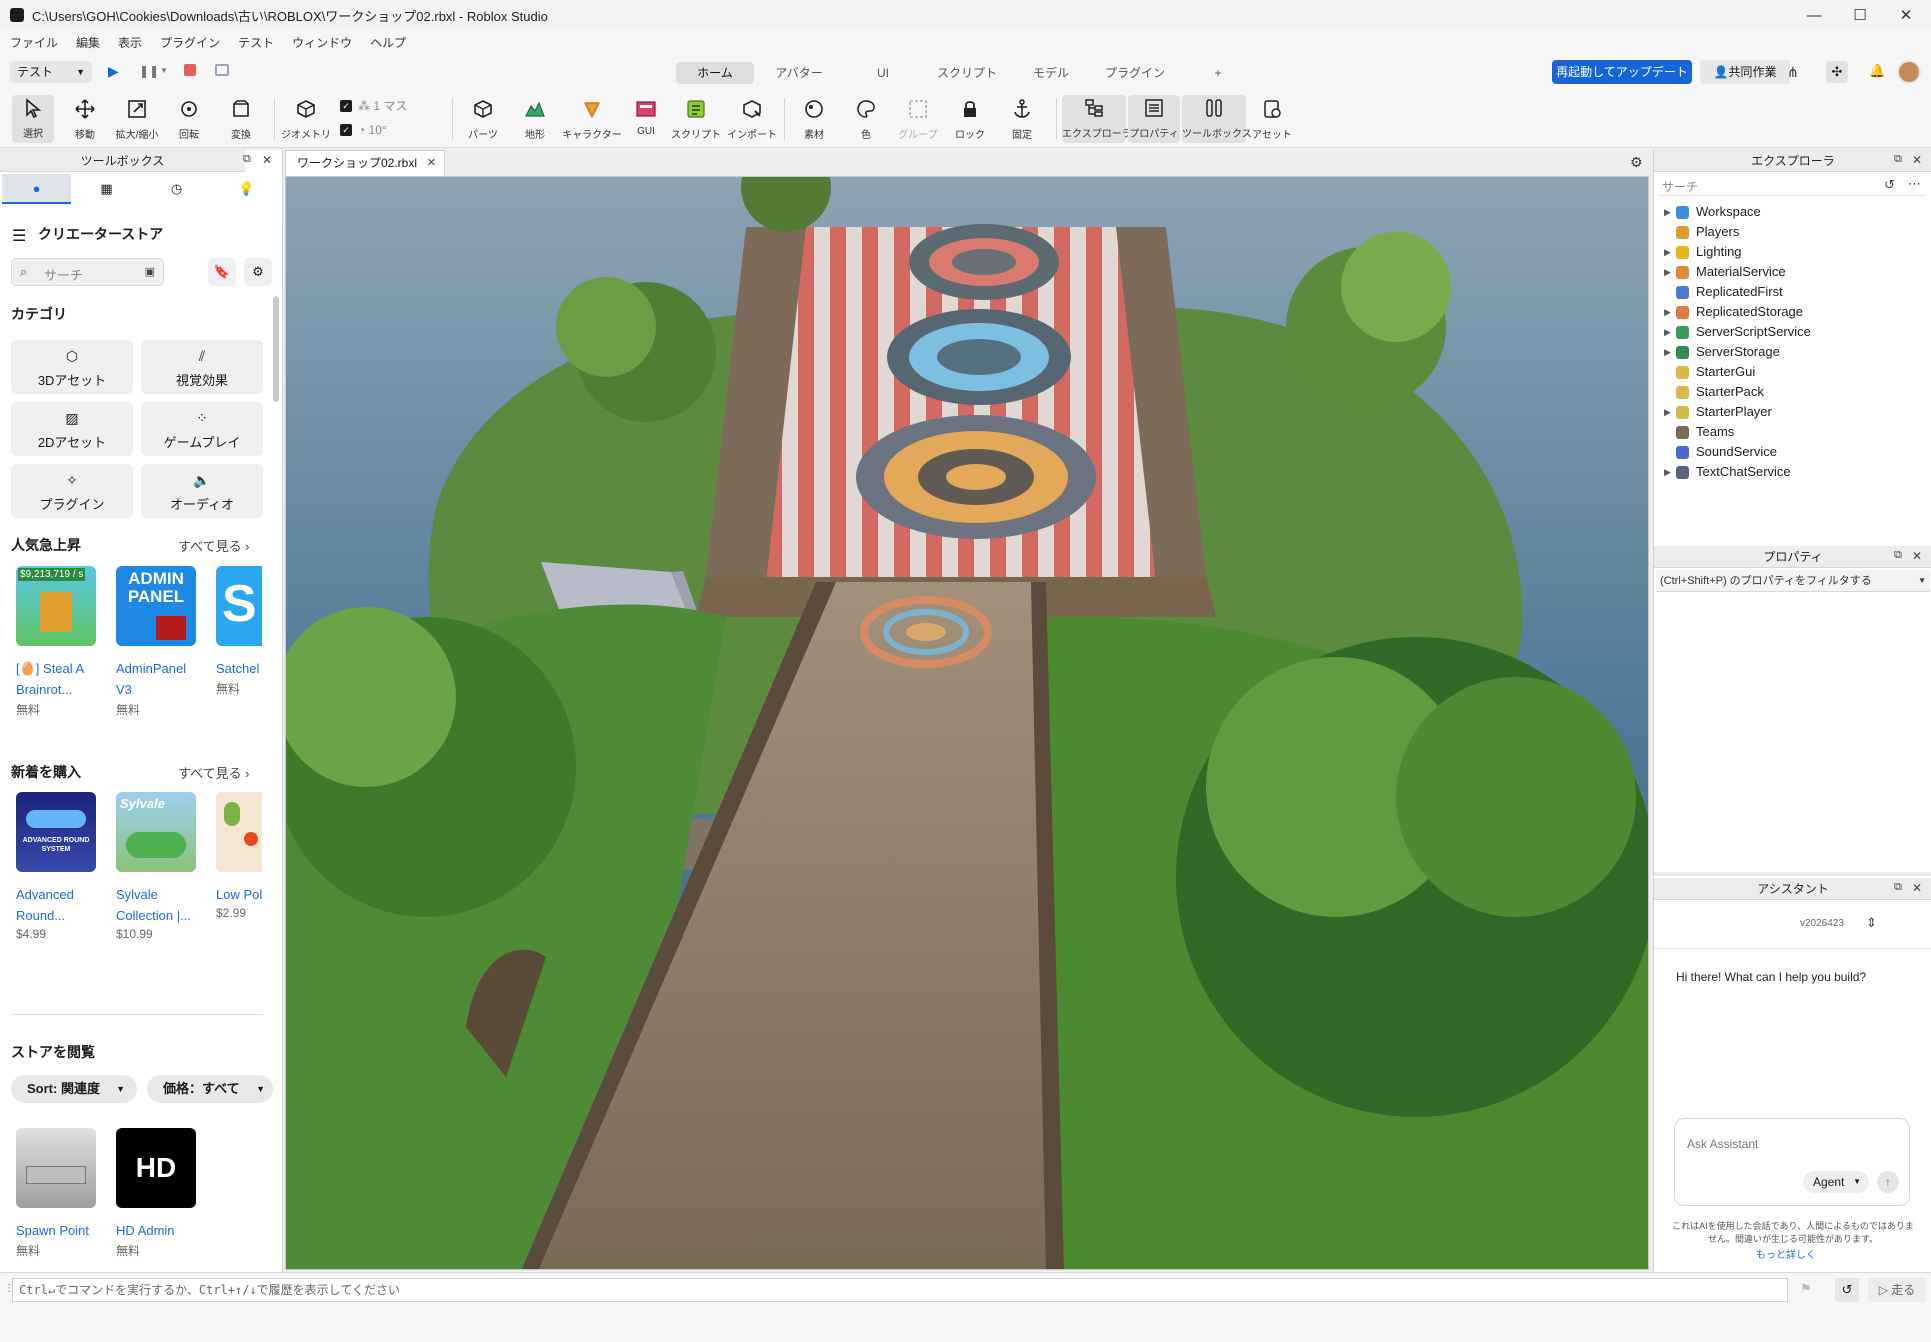 This screenshot has height=1342, width=1931. I want to click on user-avatar, so click(1909, 72).